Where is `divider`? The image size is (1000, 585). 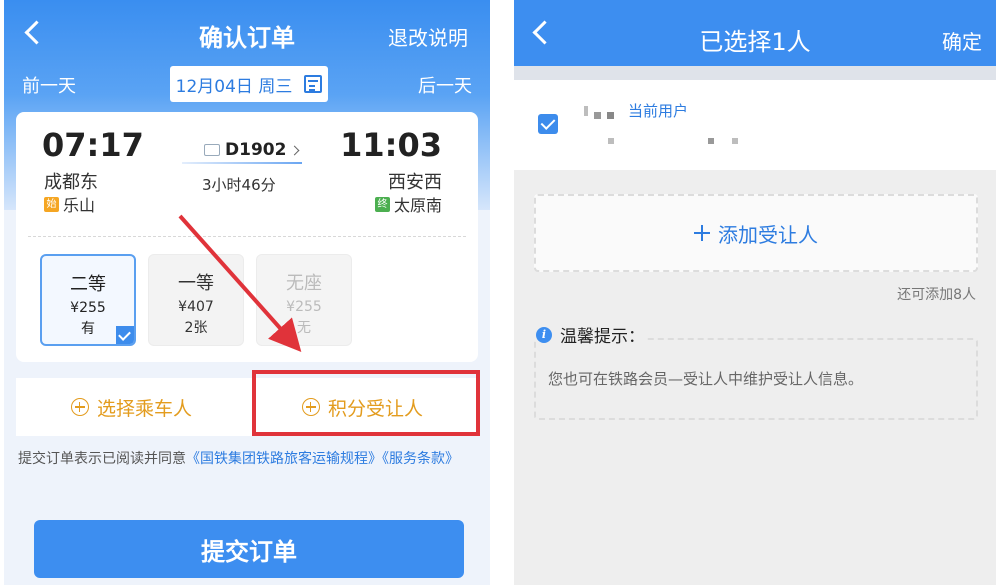
divider is located at coordinates (247, 236).